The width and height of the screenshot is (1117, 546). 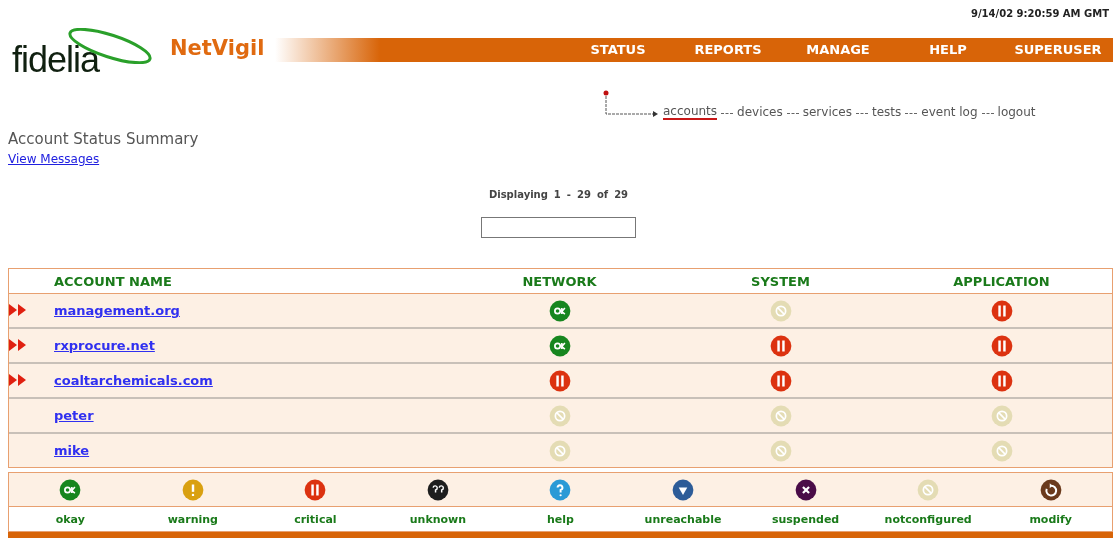 I want to click on legend-label: okay, so click(x=70, y=519).